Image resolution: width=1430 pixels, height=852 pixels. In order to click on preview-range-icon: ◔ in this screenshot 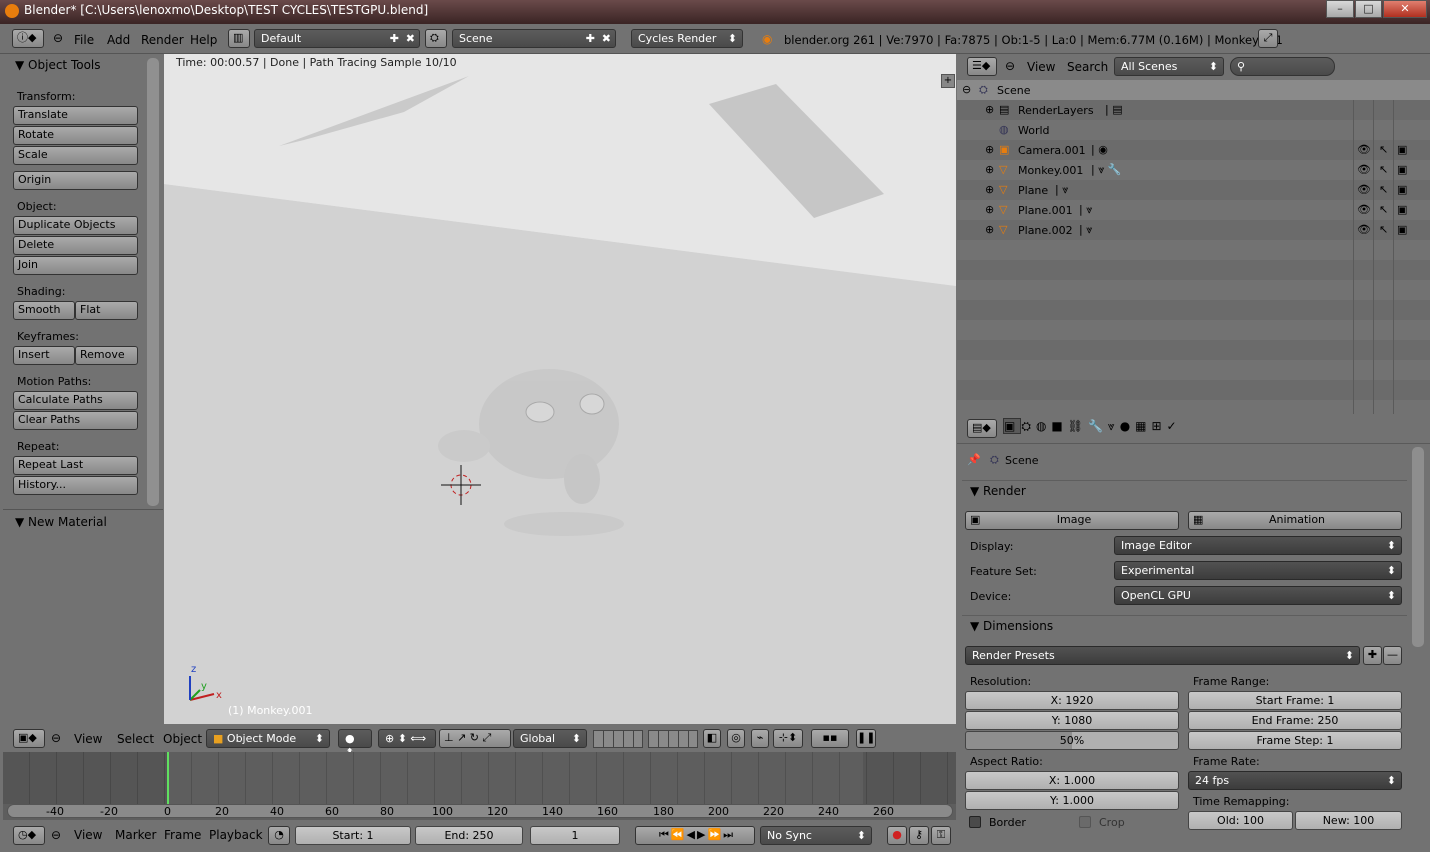, I will do `click(279, 835)`.